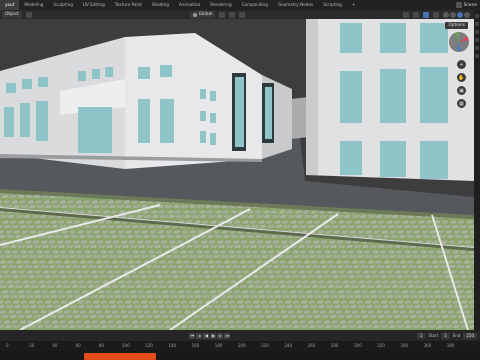 Image resolution: width=480 pixels, height=360 pixels. What do you see at coordinates (172, 345) in the screenshot?
I see `ruler-tick-label: 140` at bounding box center [172, 345].